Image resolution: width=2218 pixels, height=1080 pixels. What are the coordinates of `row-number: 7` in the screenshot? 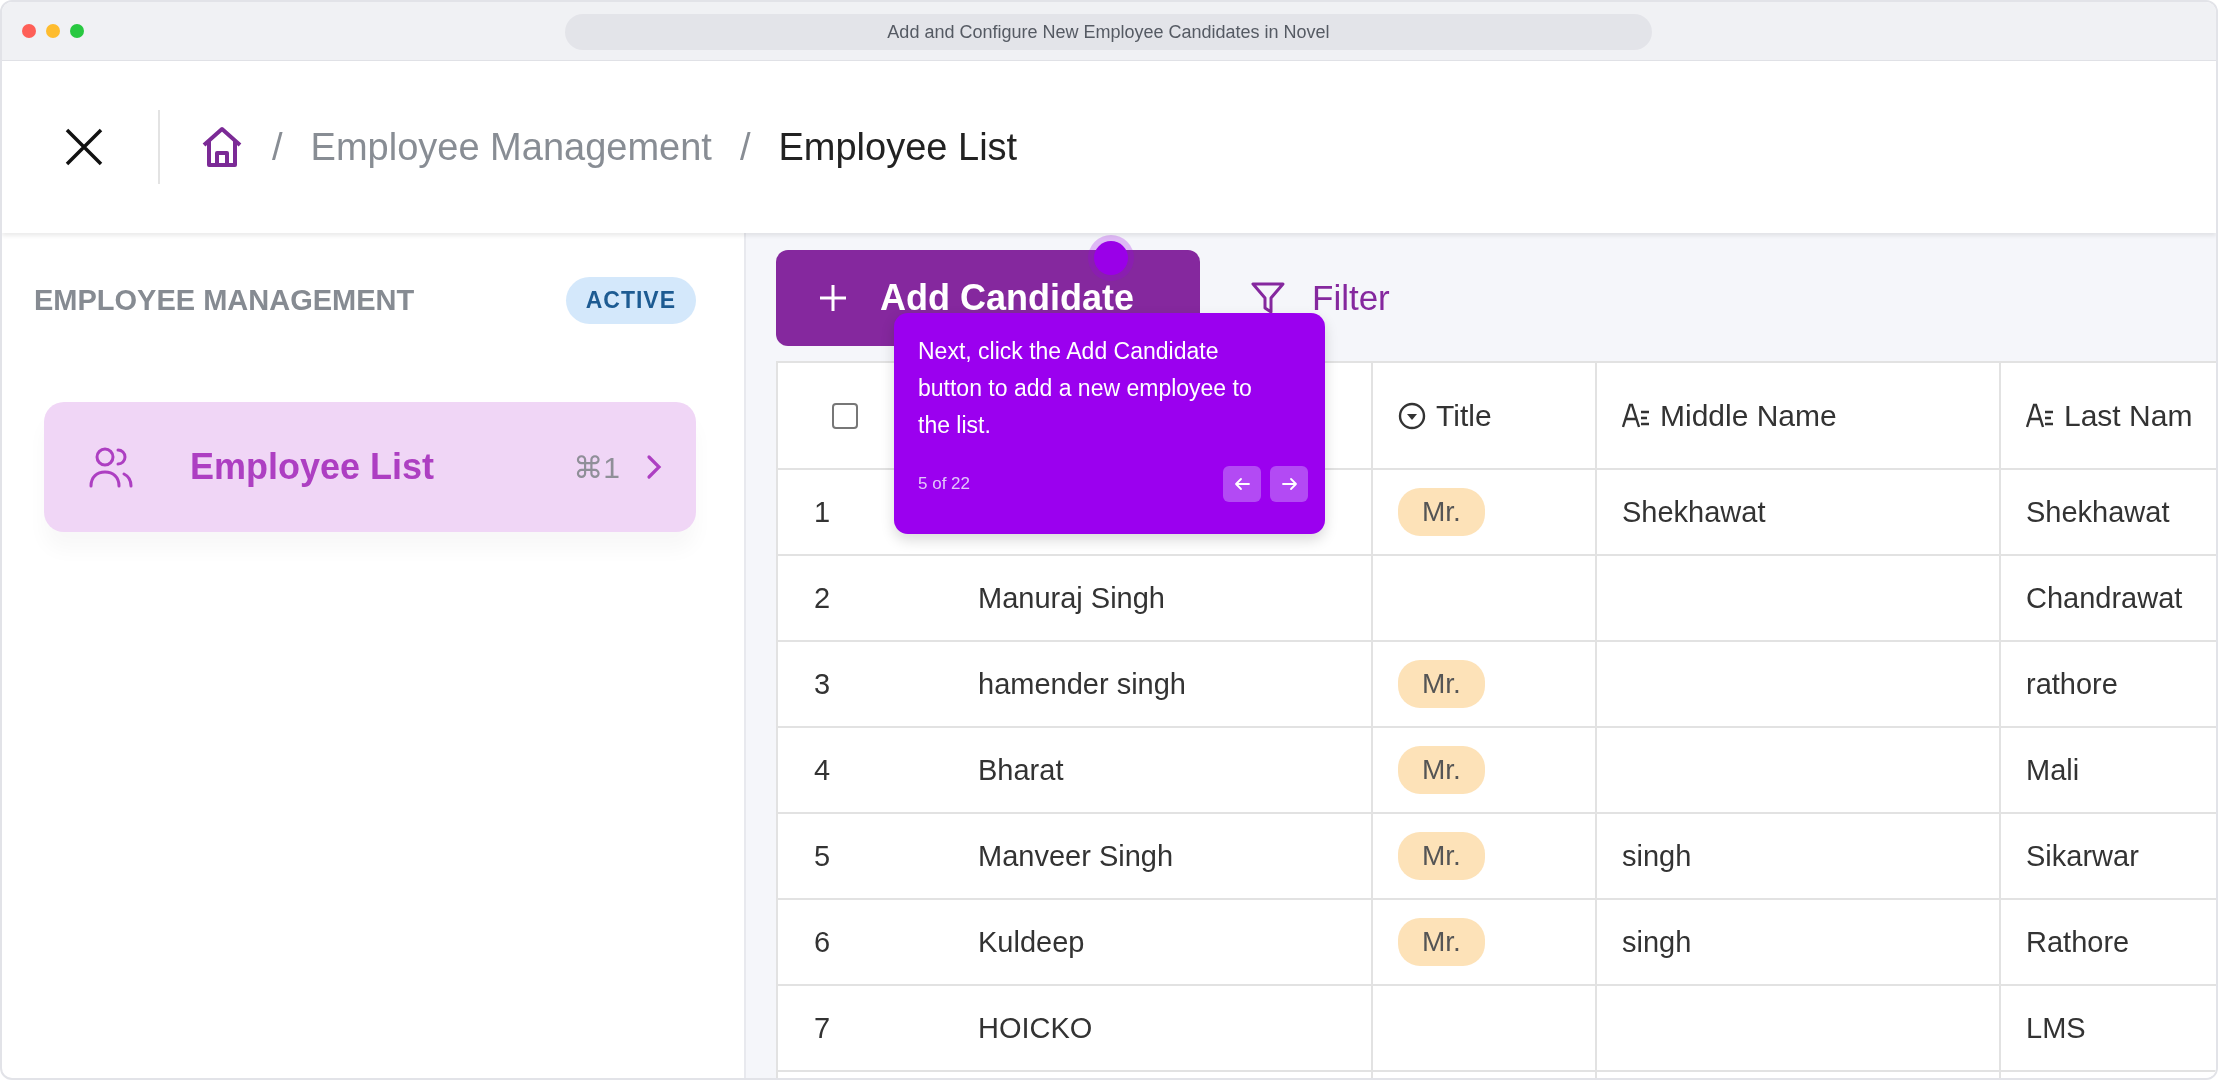 It's located at (865, 1029).